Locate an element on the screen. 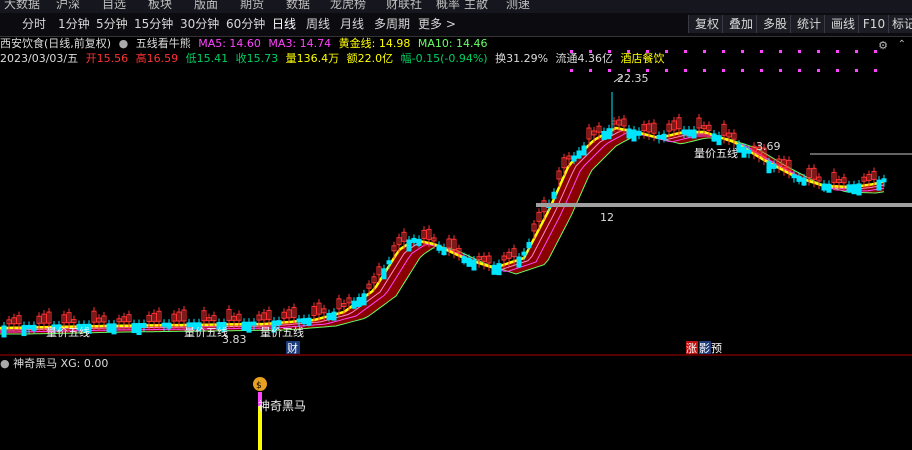 The image size is (912, 450). ying-marker: 影 is located at coordinates (704, 348).